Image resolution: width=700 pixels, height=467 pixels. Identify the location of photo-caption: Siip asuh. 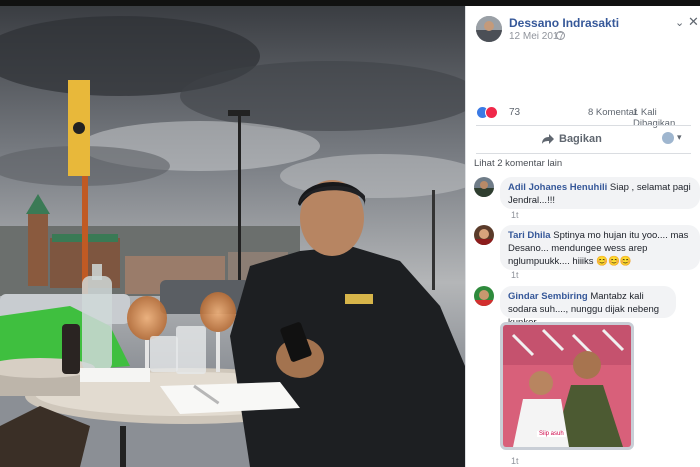
(551, 434).